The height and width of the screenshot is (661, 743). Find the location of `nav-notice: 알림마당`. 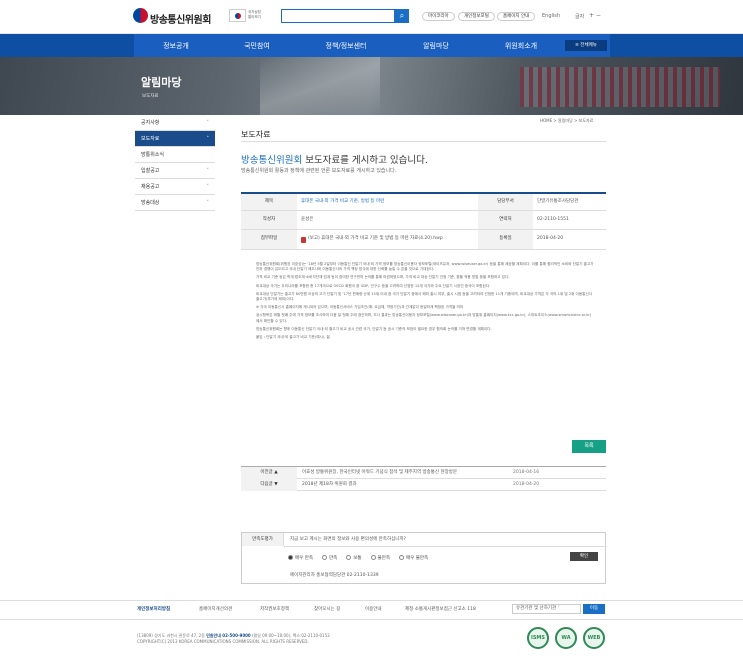

nav-notice: 알림마당 is located at coordinates (436, 46).